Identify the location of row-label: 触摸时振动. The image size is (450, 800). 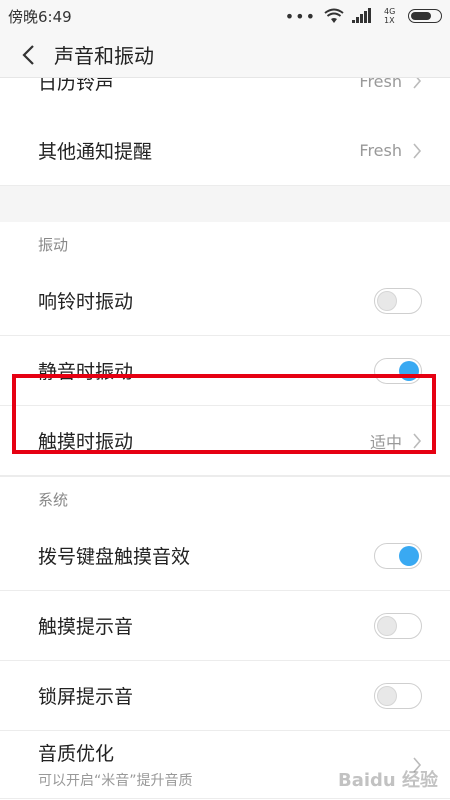
(86, 442).